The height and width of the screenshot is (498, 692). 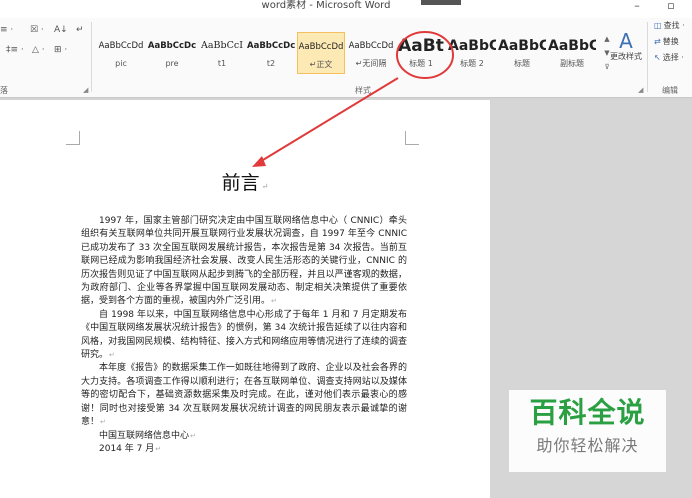 I want to click on replace-label: 替换, so click(x=670, y=41).